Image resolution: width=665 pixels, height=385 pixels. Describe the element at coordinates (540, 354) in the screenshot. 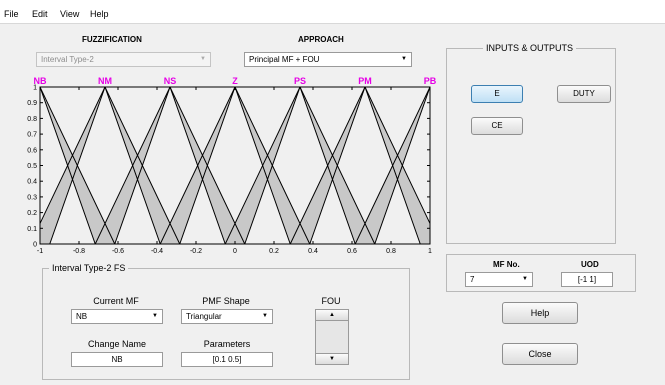

I see `close-button: Close` at that location.